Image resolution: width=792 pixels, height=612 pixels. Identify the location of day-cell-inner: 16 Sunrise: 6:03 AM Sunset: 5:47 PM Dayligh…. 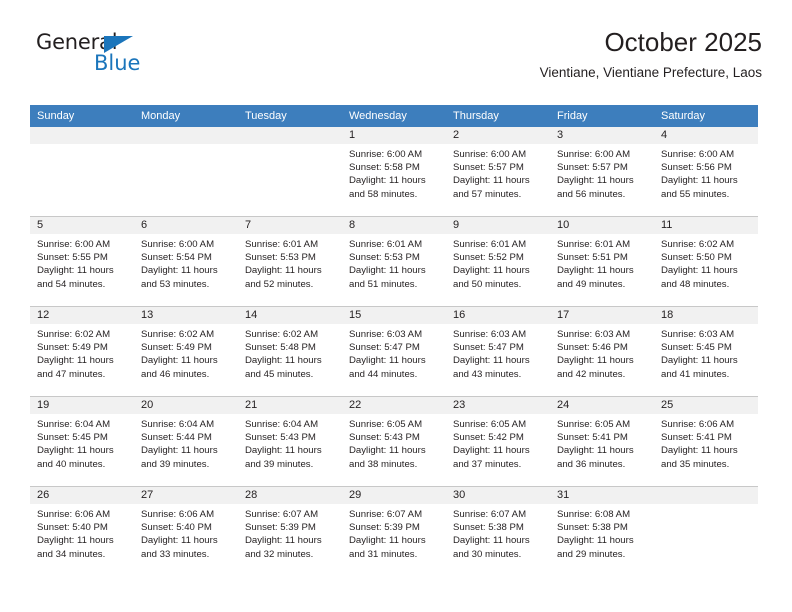
(498, 351).